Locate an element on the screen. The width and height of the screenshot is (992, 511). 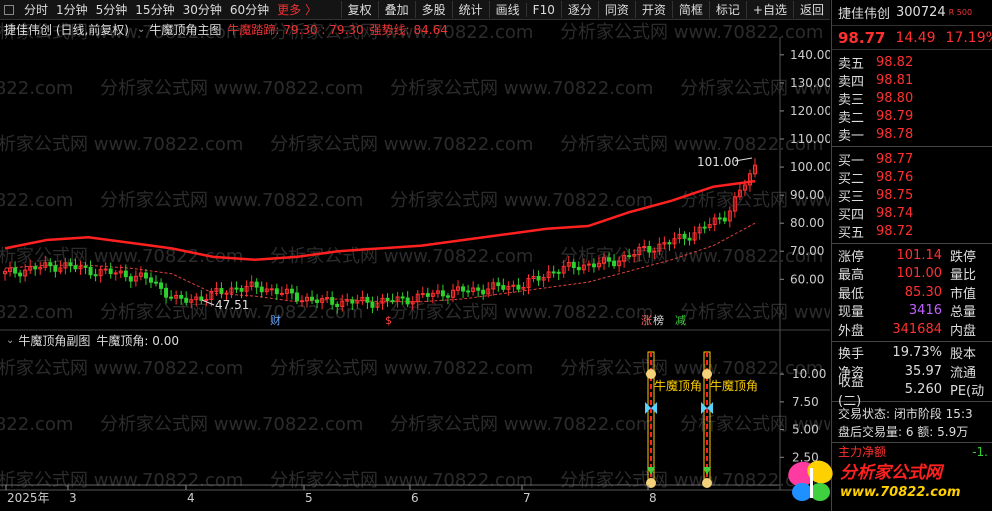
stat-row: 收益(二) 5.260 PE(动 is located at coordinates (912, 392).